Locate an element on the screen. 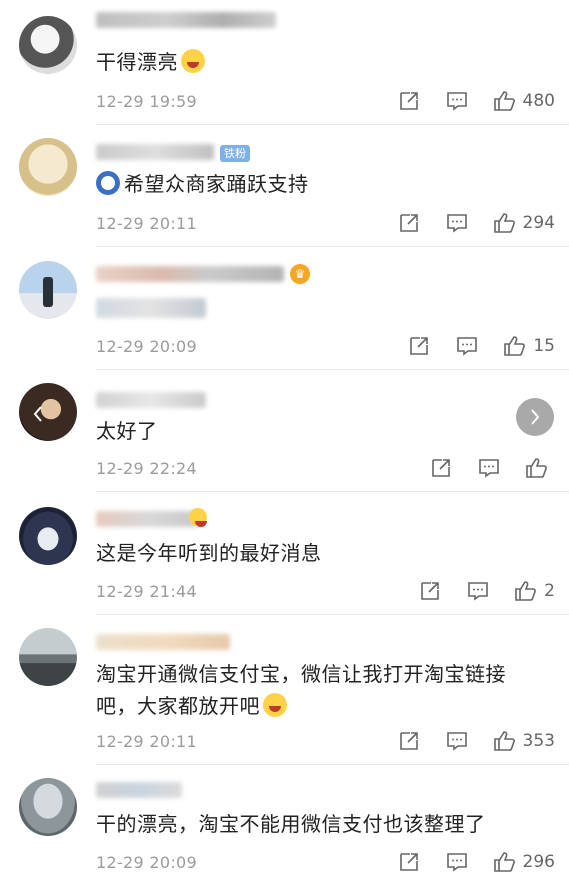 This screenshot has height=877, width=569. comment-text: 这是今年听到的最好消息 is located at coordinates (209, 553).